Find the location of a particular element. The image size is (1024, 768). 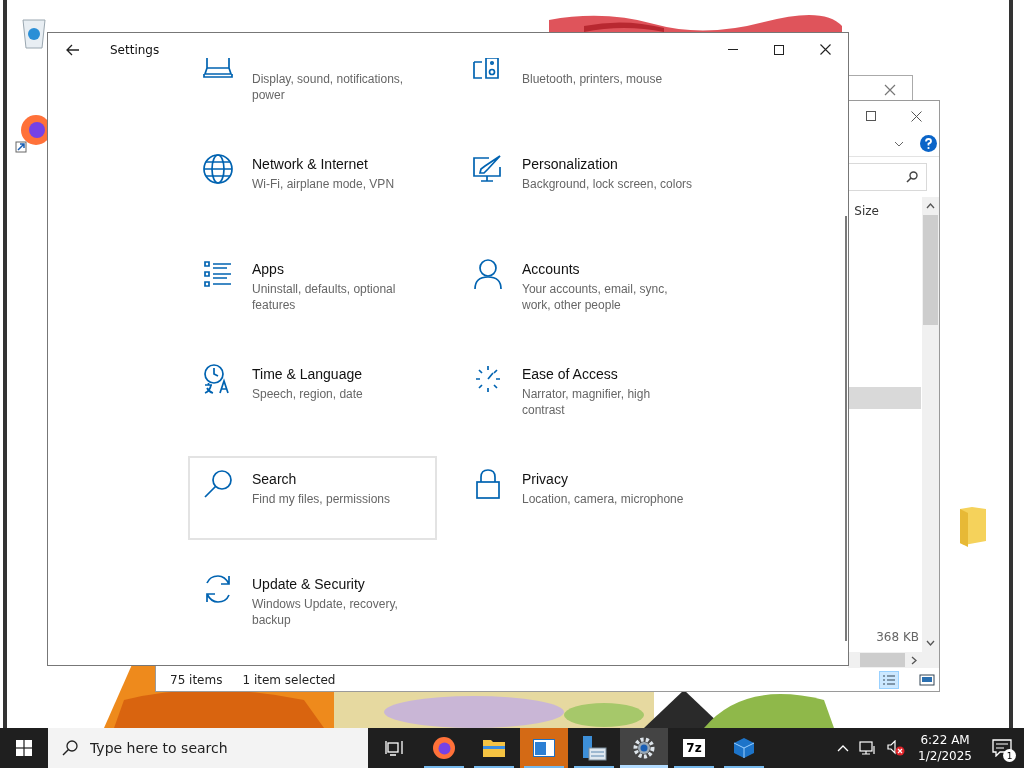

tile-description: Bluetooth, printers, mouse is located at coordinates (593, 79).